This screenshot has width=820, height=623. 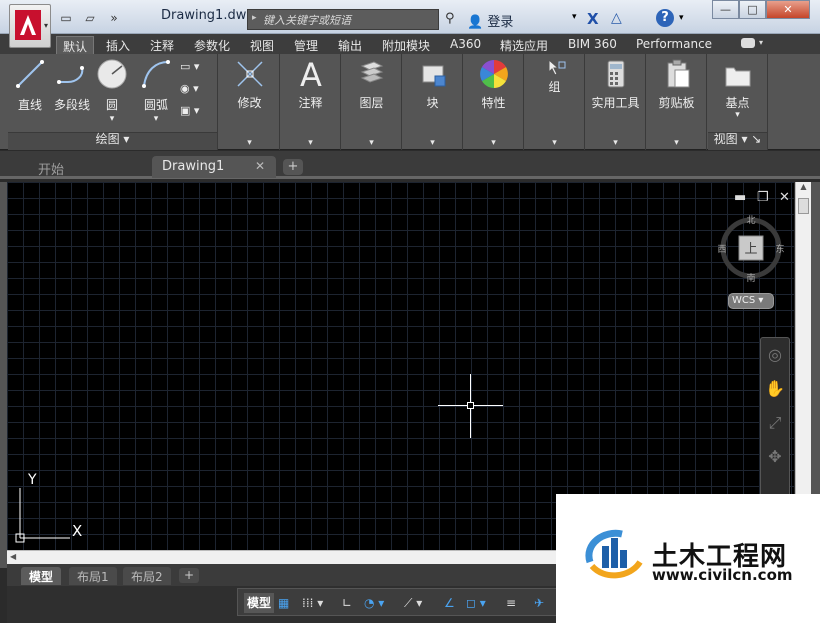 I want to click on tab-default: 默认, so click(x=75, y=45).